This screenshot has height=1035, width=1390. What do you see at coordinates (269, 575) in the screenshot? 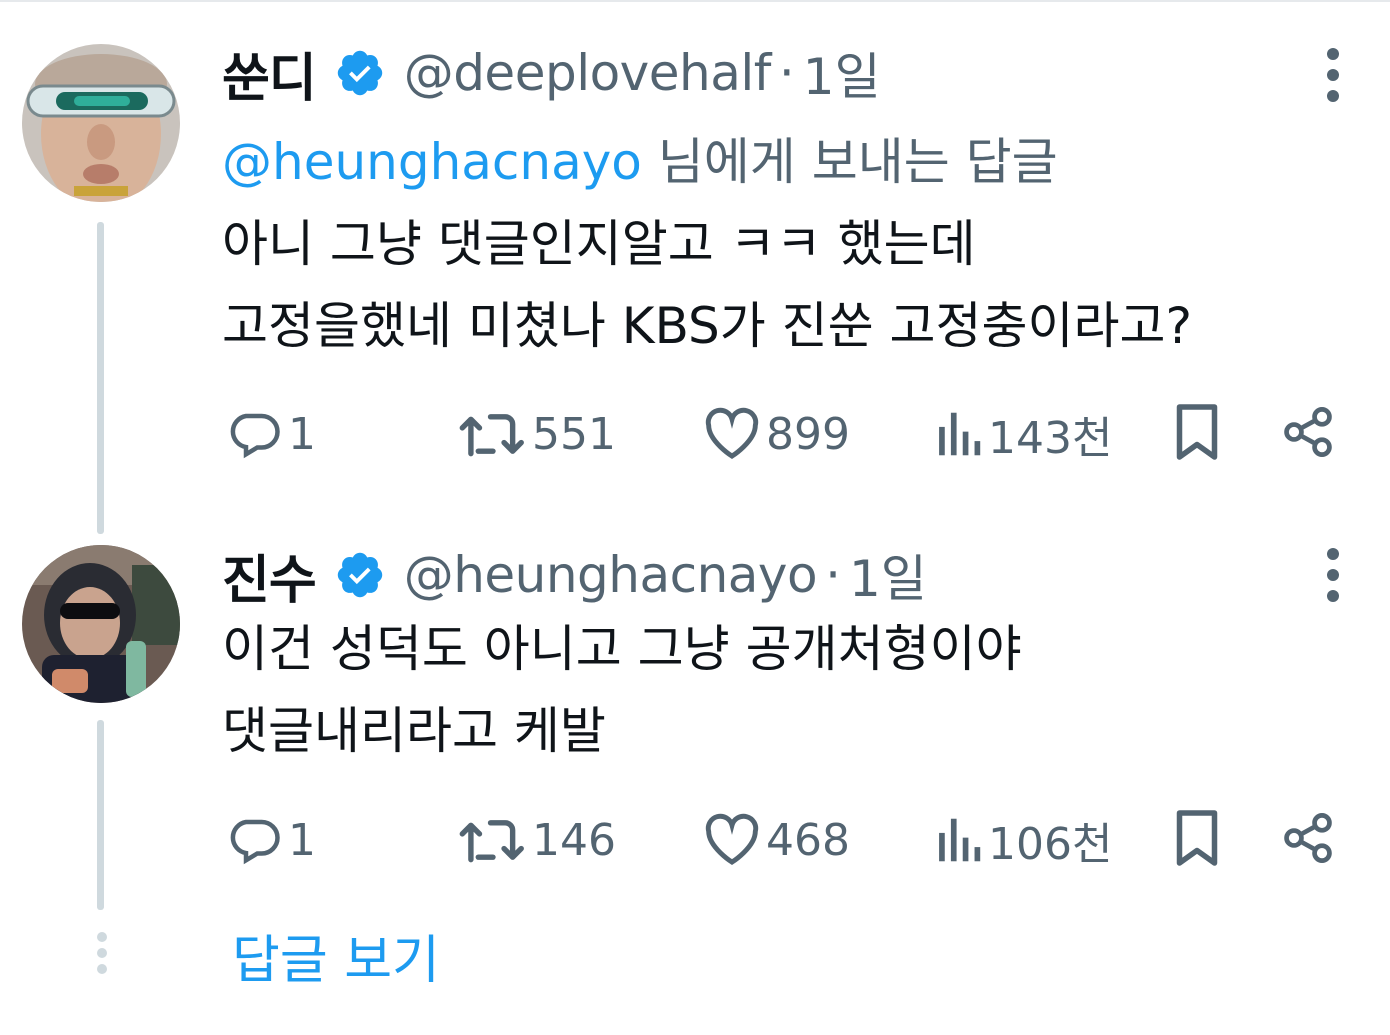
I see `display-name: 진수` at bounding box center [269, 575].